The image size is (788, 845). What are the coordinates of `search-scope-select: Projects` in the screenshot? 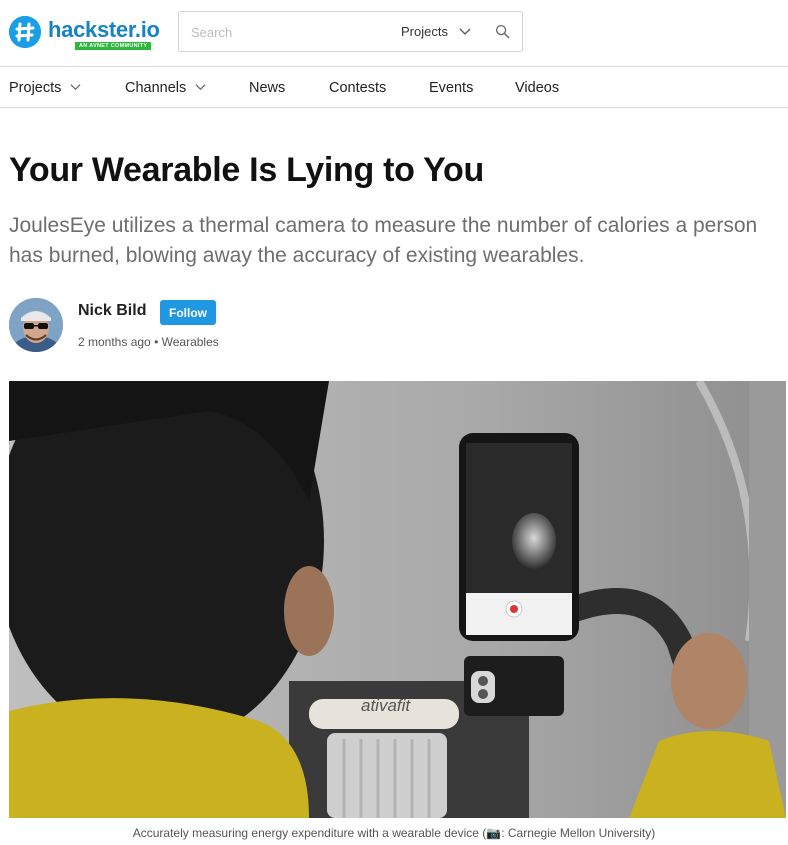 It's located at (441, 31).